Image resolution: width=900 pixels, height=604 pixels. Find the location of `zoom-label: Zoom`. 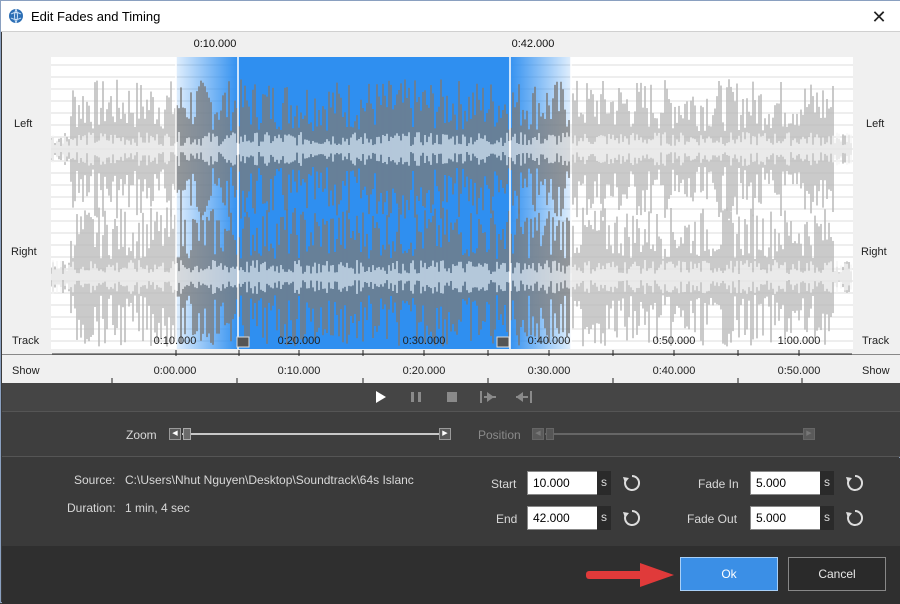

zoom-label: Zoom is located at coordinates (141, 435).